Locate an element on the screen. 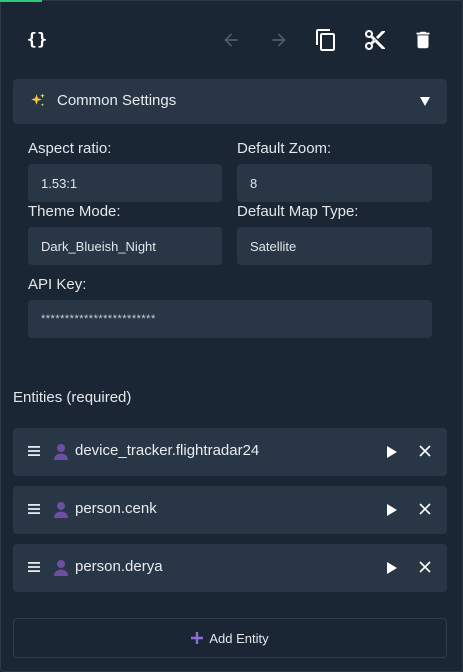  code-icon: {} is located at coordinates (37, 40).